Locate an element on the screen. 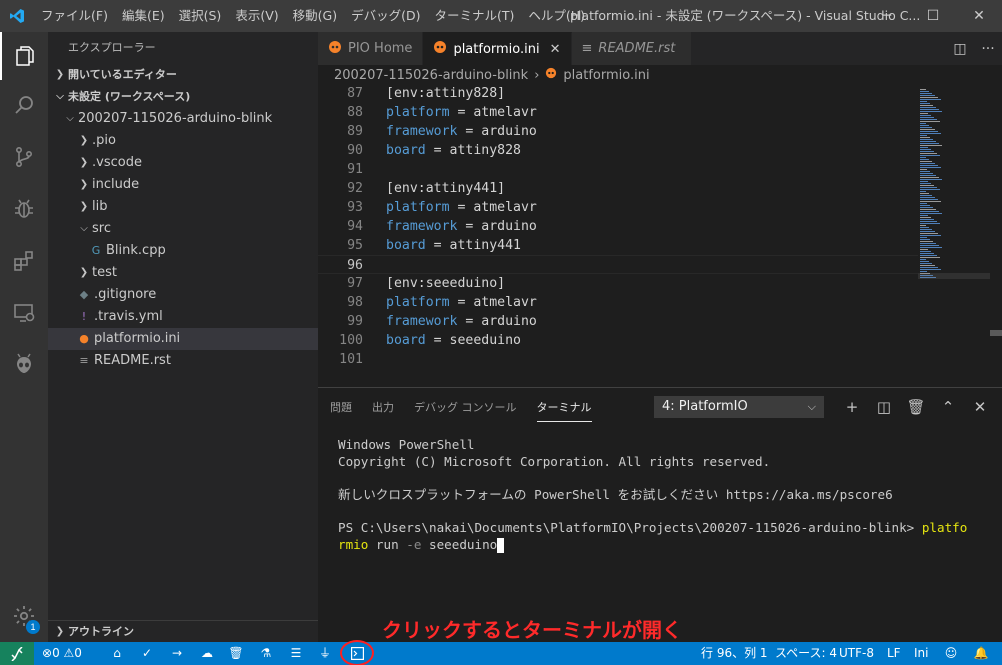 Image resolution: width=1002 pixels, height=665 pixels. source-control-icon is located at coordinates (24, 157).